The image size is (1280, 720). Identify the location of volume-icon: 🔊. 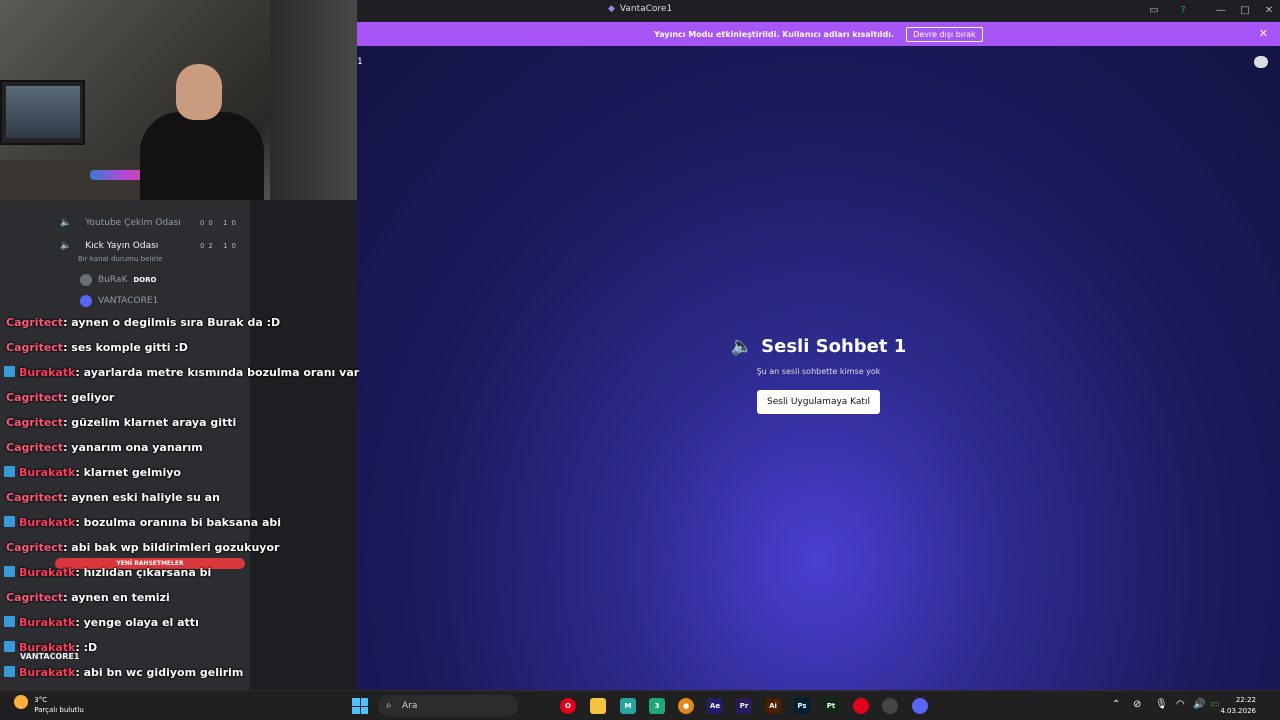
(1199, 704).